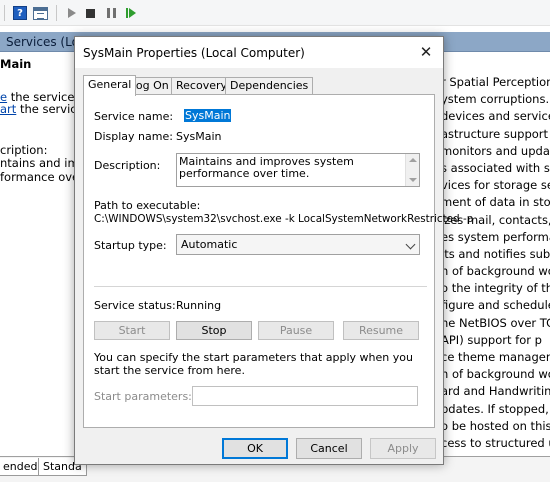  I want to click on startup-type-value: Automatic, so click(209, 244).